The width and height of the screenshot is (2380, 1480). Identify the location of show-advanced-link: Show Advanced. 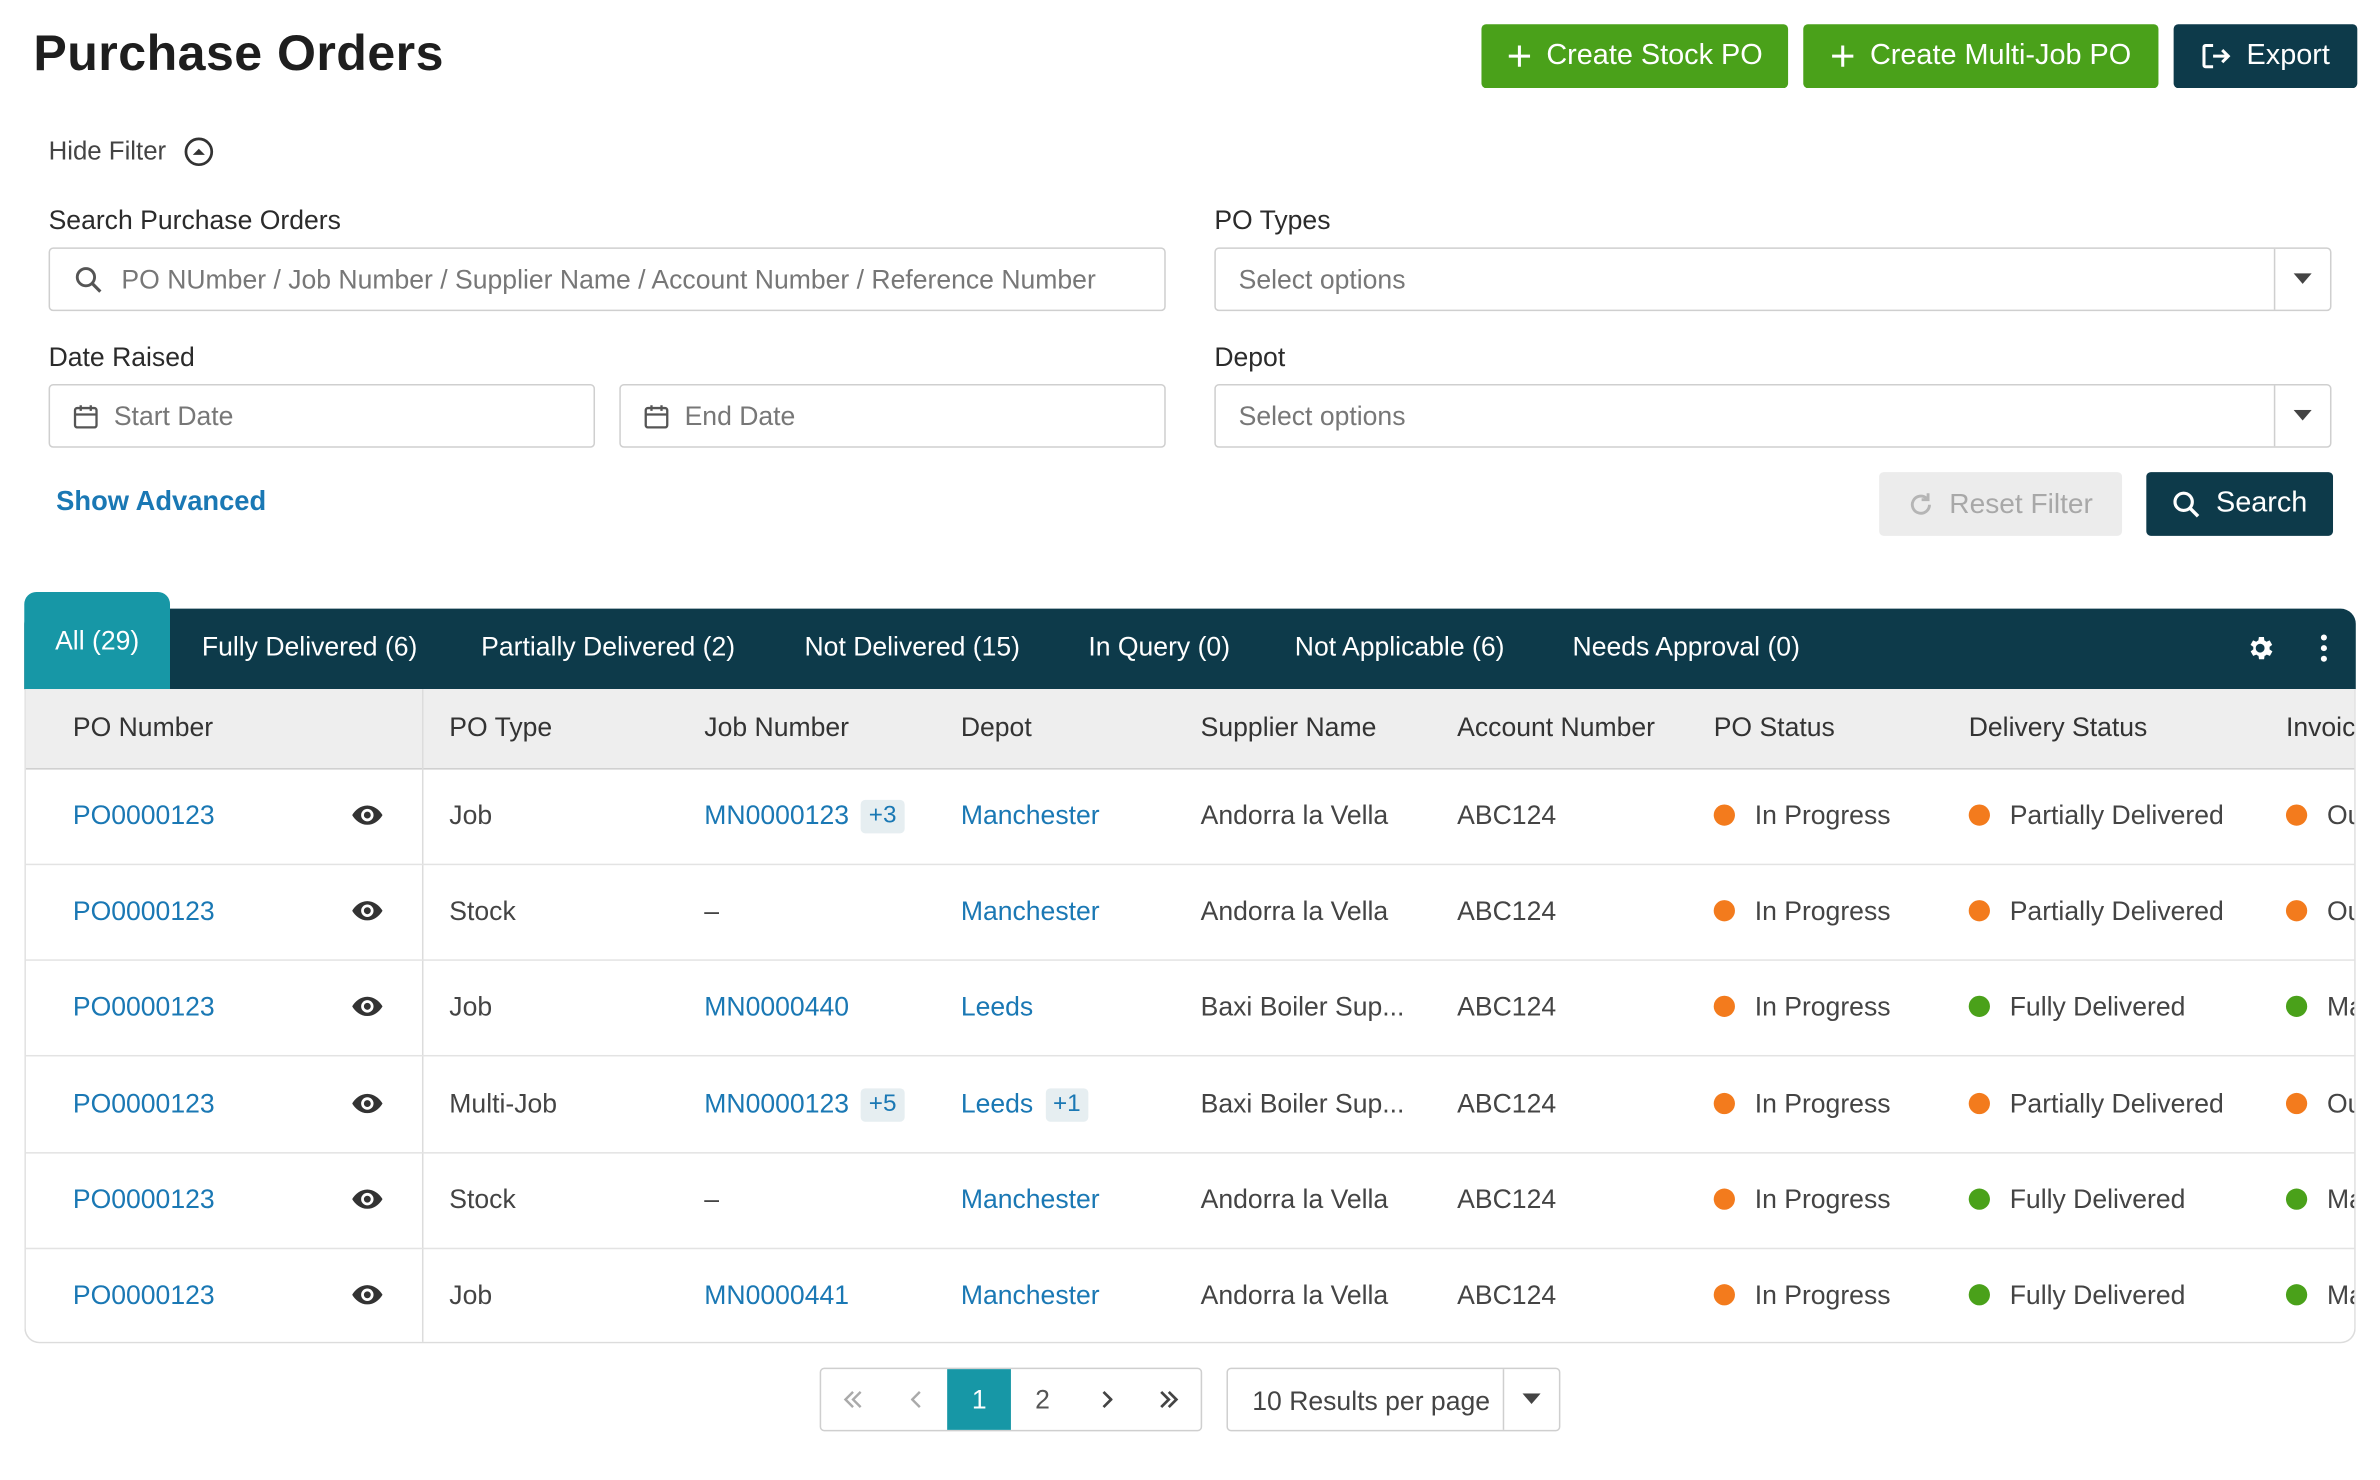
(161, 502).